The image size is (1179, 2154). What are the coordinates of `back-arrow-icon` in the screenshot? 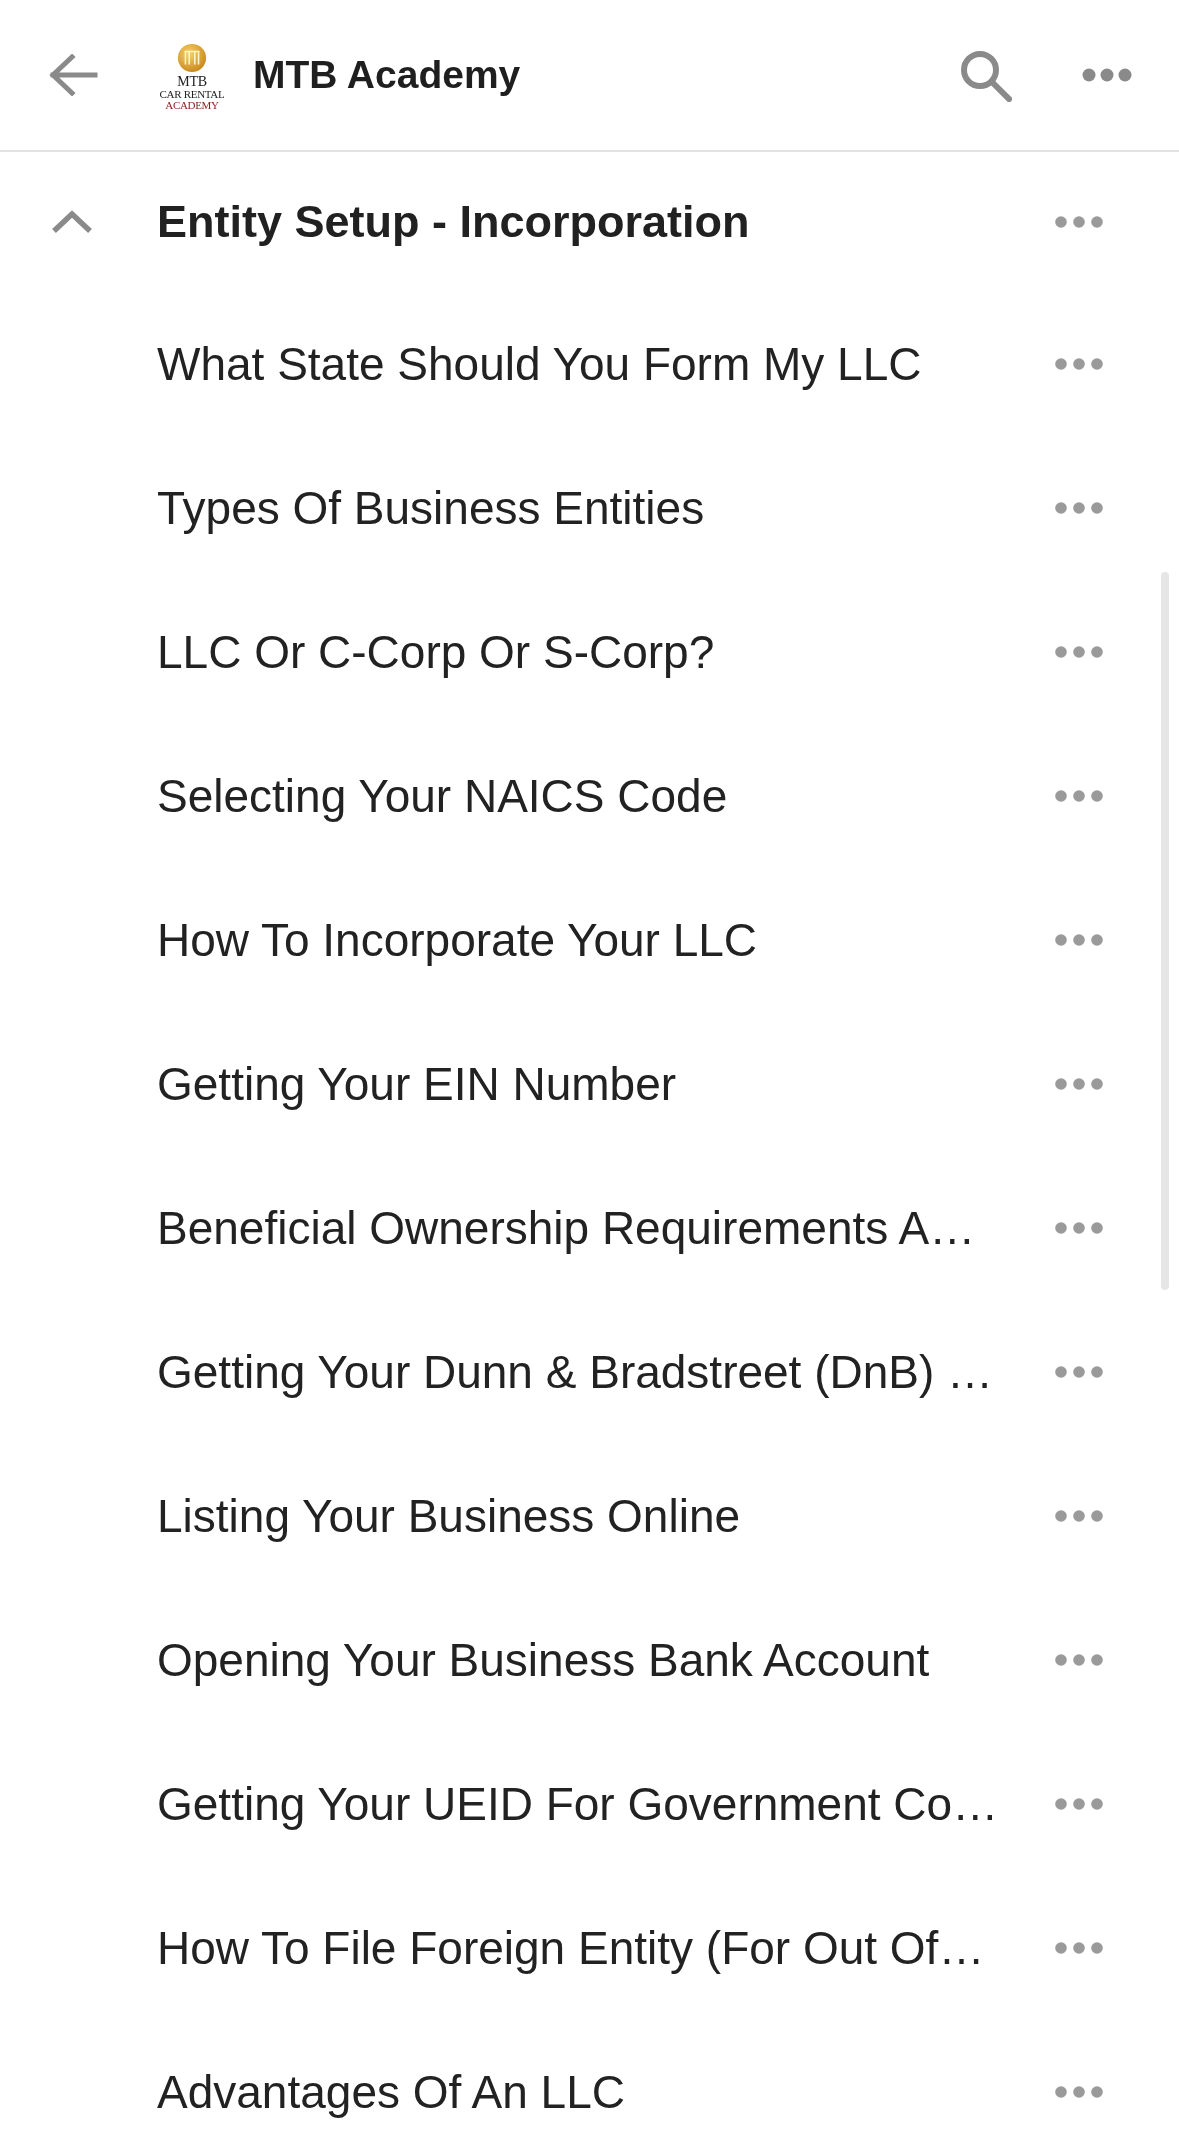 It's located at (73, 75).